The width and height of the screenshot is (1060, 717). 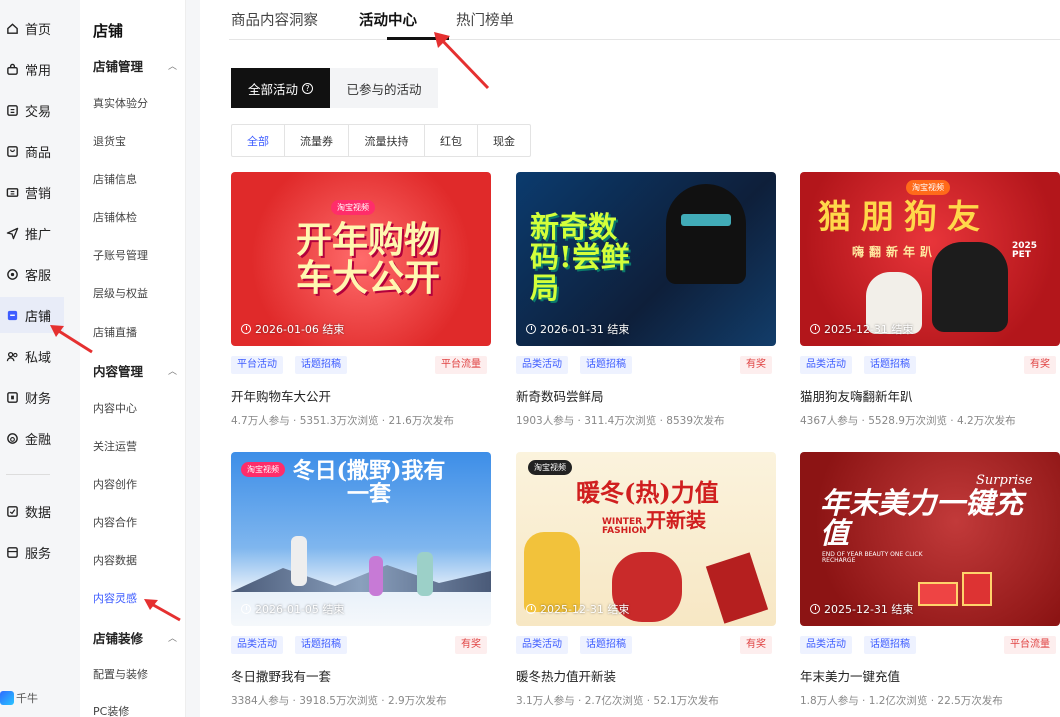 I want to click on qianniu-brand: 千牛, so click(x=19, y=698).